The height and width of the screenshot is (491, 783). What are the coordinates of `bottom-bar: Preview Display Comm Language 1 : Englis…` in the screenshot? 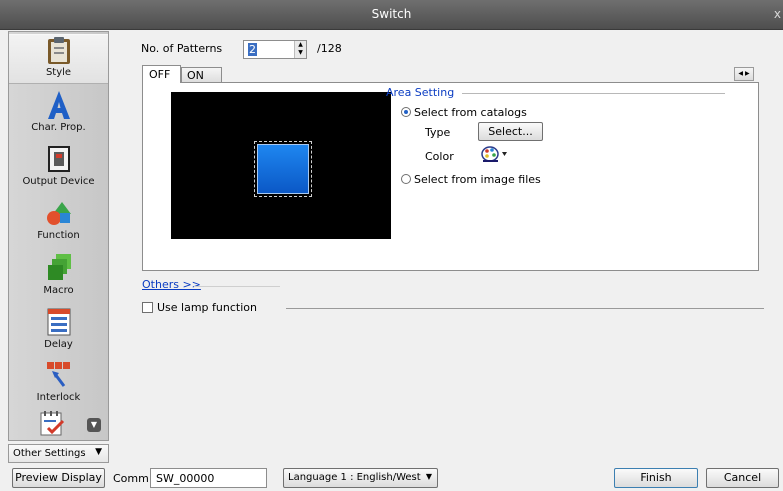 It's located at (391, 477).